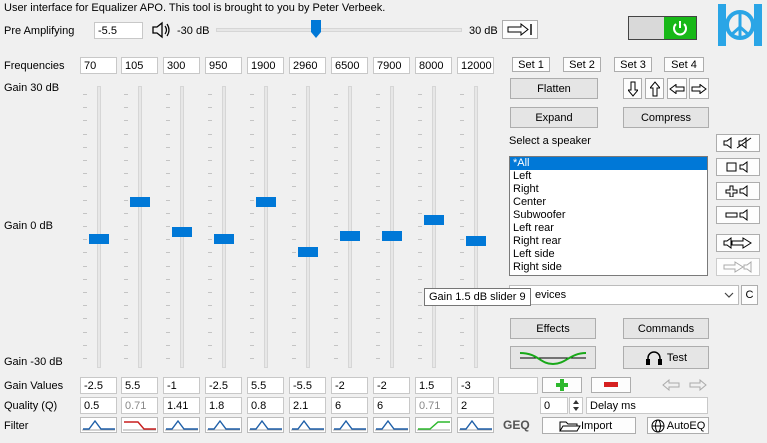 The image size is (767, 443). What do you see at coordinates (118, 30) in the screenshot?
I see `preamp-input: -5.5` at bounding box center [118, 30].